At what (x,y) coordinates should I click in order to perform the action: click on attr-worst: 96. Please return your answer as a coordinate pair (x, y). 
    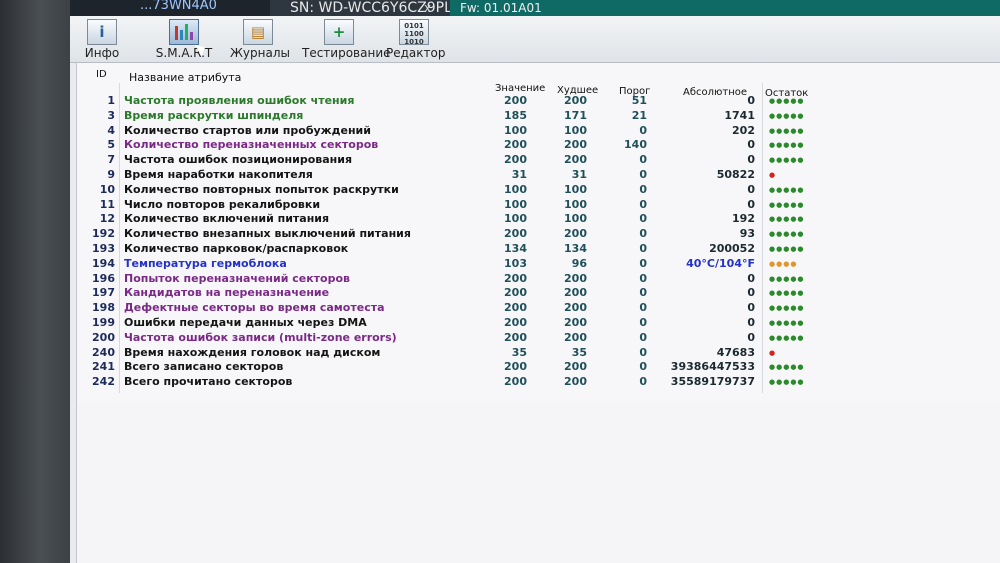
    Looking at the image, I should click on (579, 263).